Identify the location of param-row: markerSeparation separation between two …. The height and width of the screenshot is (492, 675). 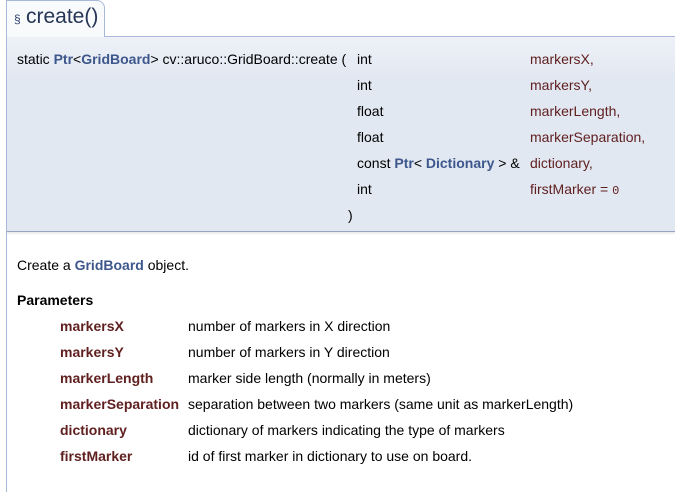
(360, 406).